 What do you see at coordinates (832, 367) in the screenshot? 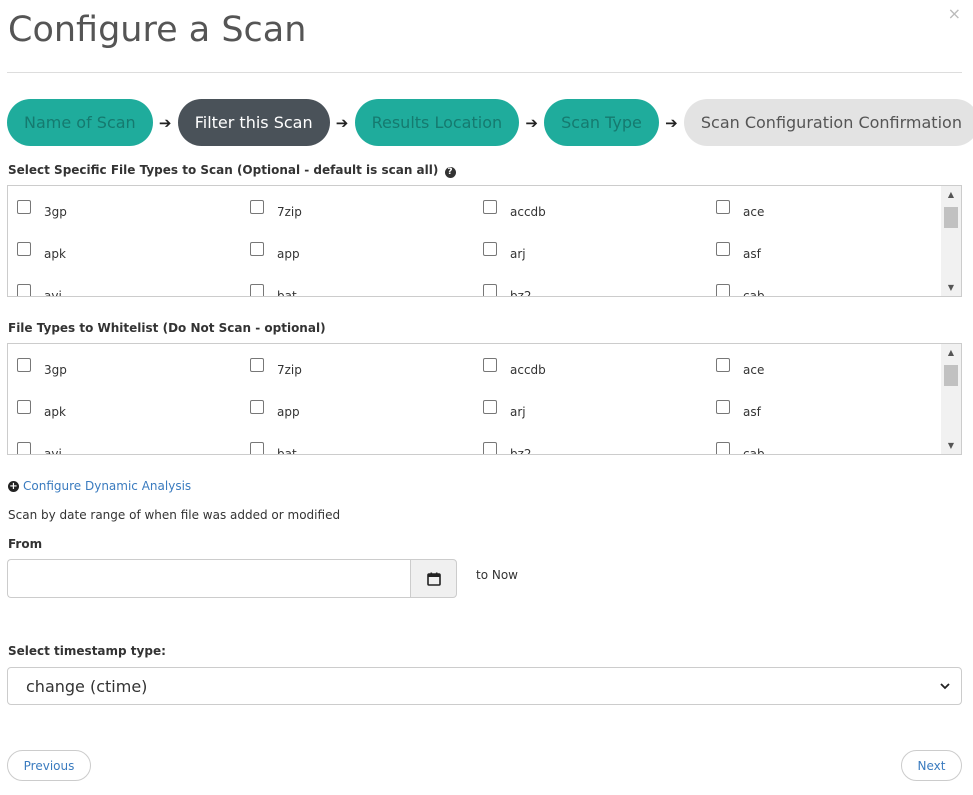
I see `whitelist-file-type-checkbox-item: ace` at bounding box center [832, 367].